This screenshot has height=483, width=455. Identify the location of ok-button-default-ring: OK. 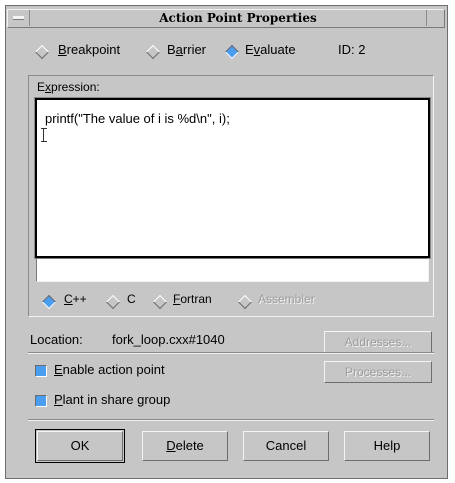
(80, 446).